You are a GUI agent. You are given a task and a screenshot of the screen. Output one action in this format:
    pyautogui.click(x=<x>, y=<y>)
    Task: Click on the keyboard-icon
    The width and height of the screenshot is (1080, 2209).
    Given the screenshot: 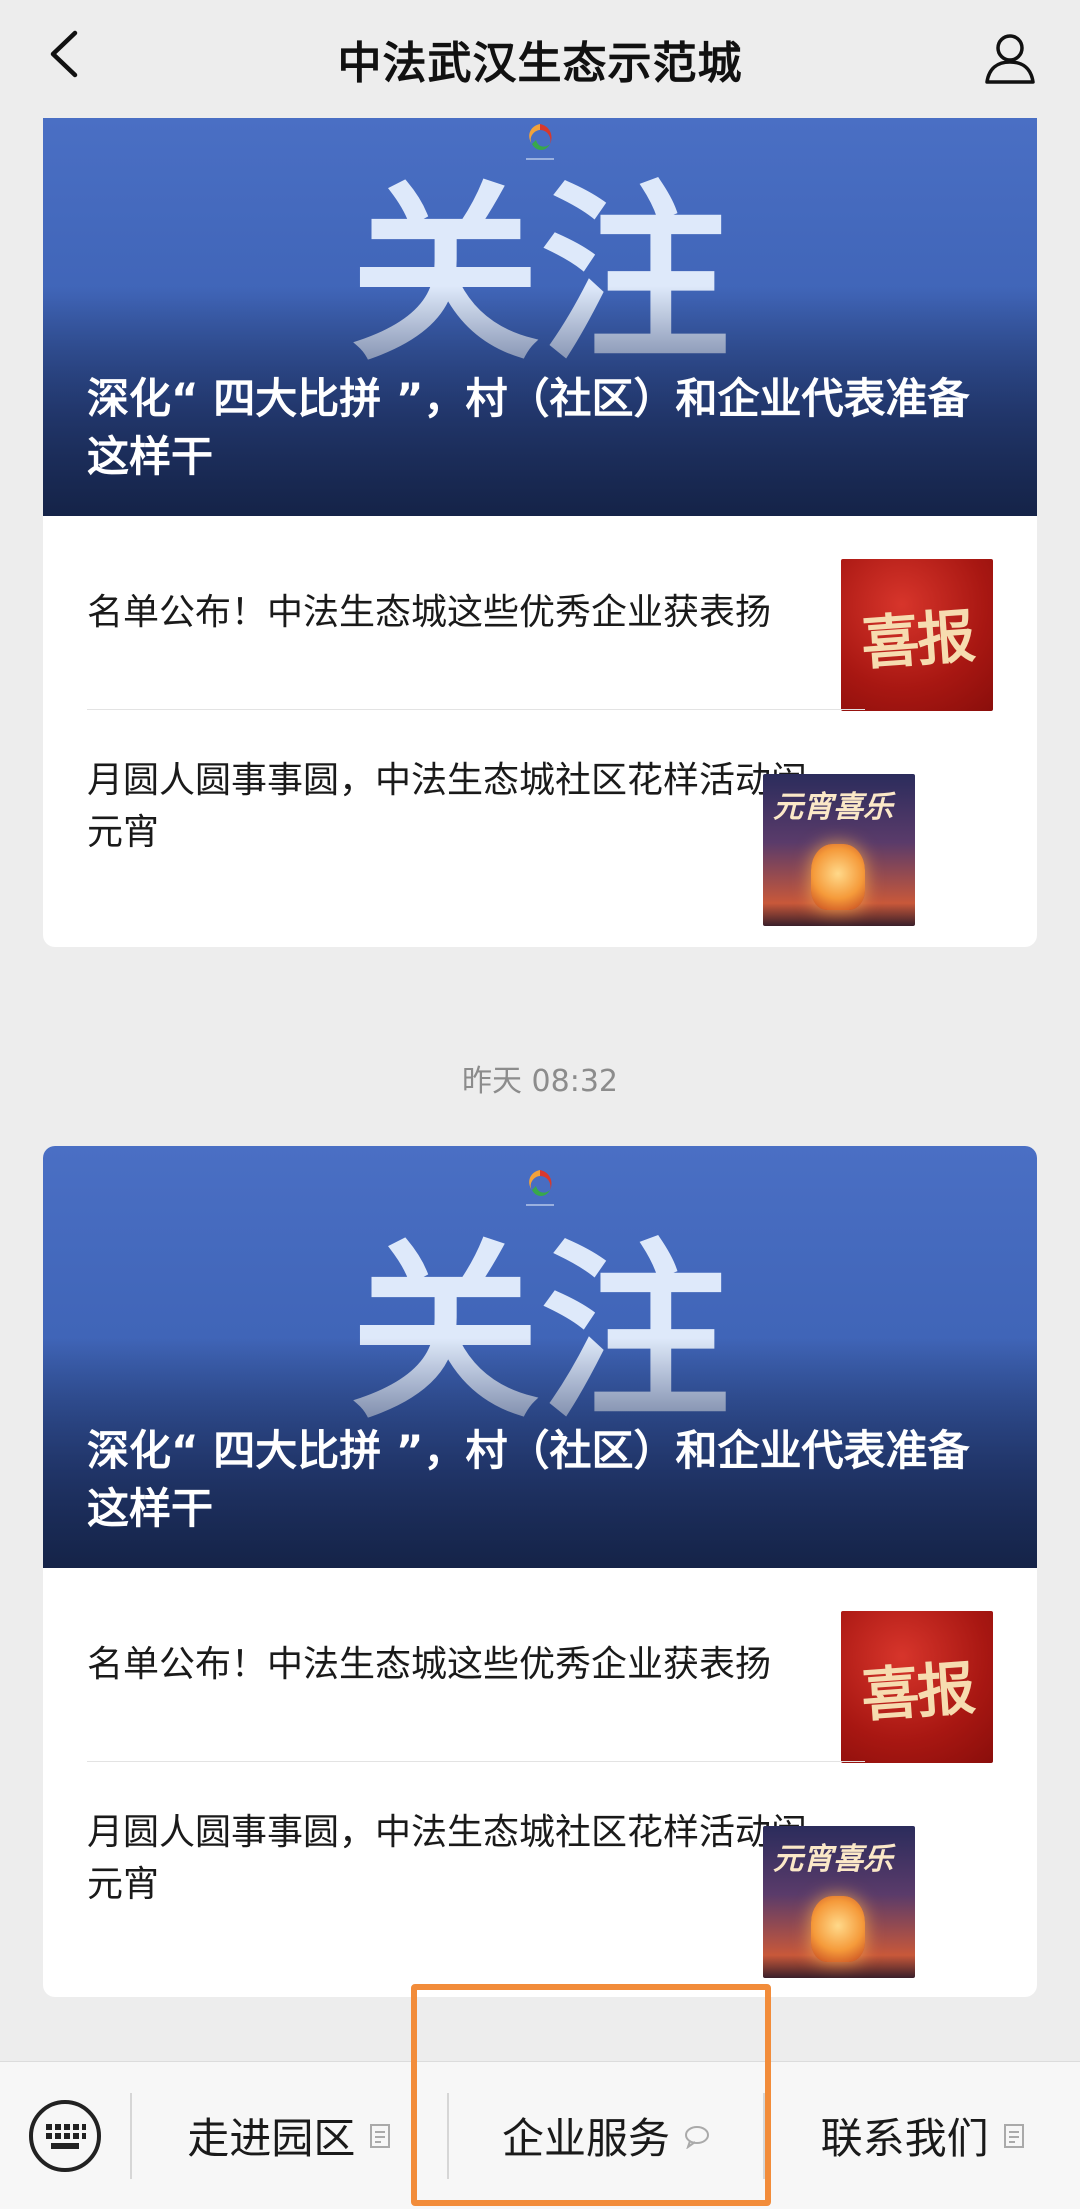 What is the action you would take?
    pyautogui.click(x=65, y=2135)
    